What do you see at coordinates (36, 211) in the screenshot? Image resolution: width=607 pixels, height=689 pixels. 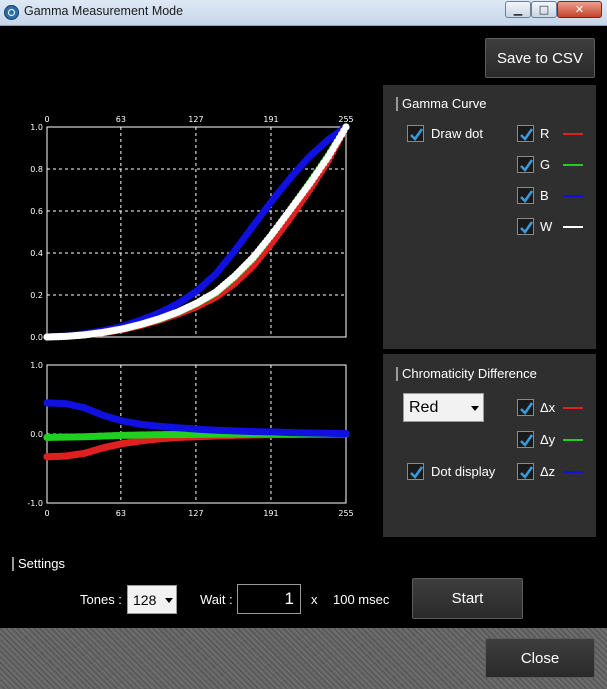 I see `gamma-y-tick-label: 0.6` at bounding box center [36, 211].